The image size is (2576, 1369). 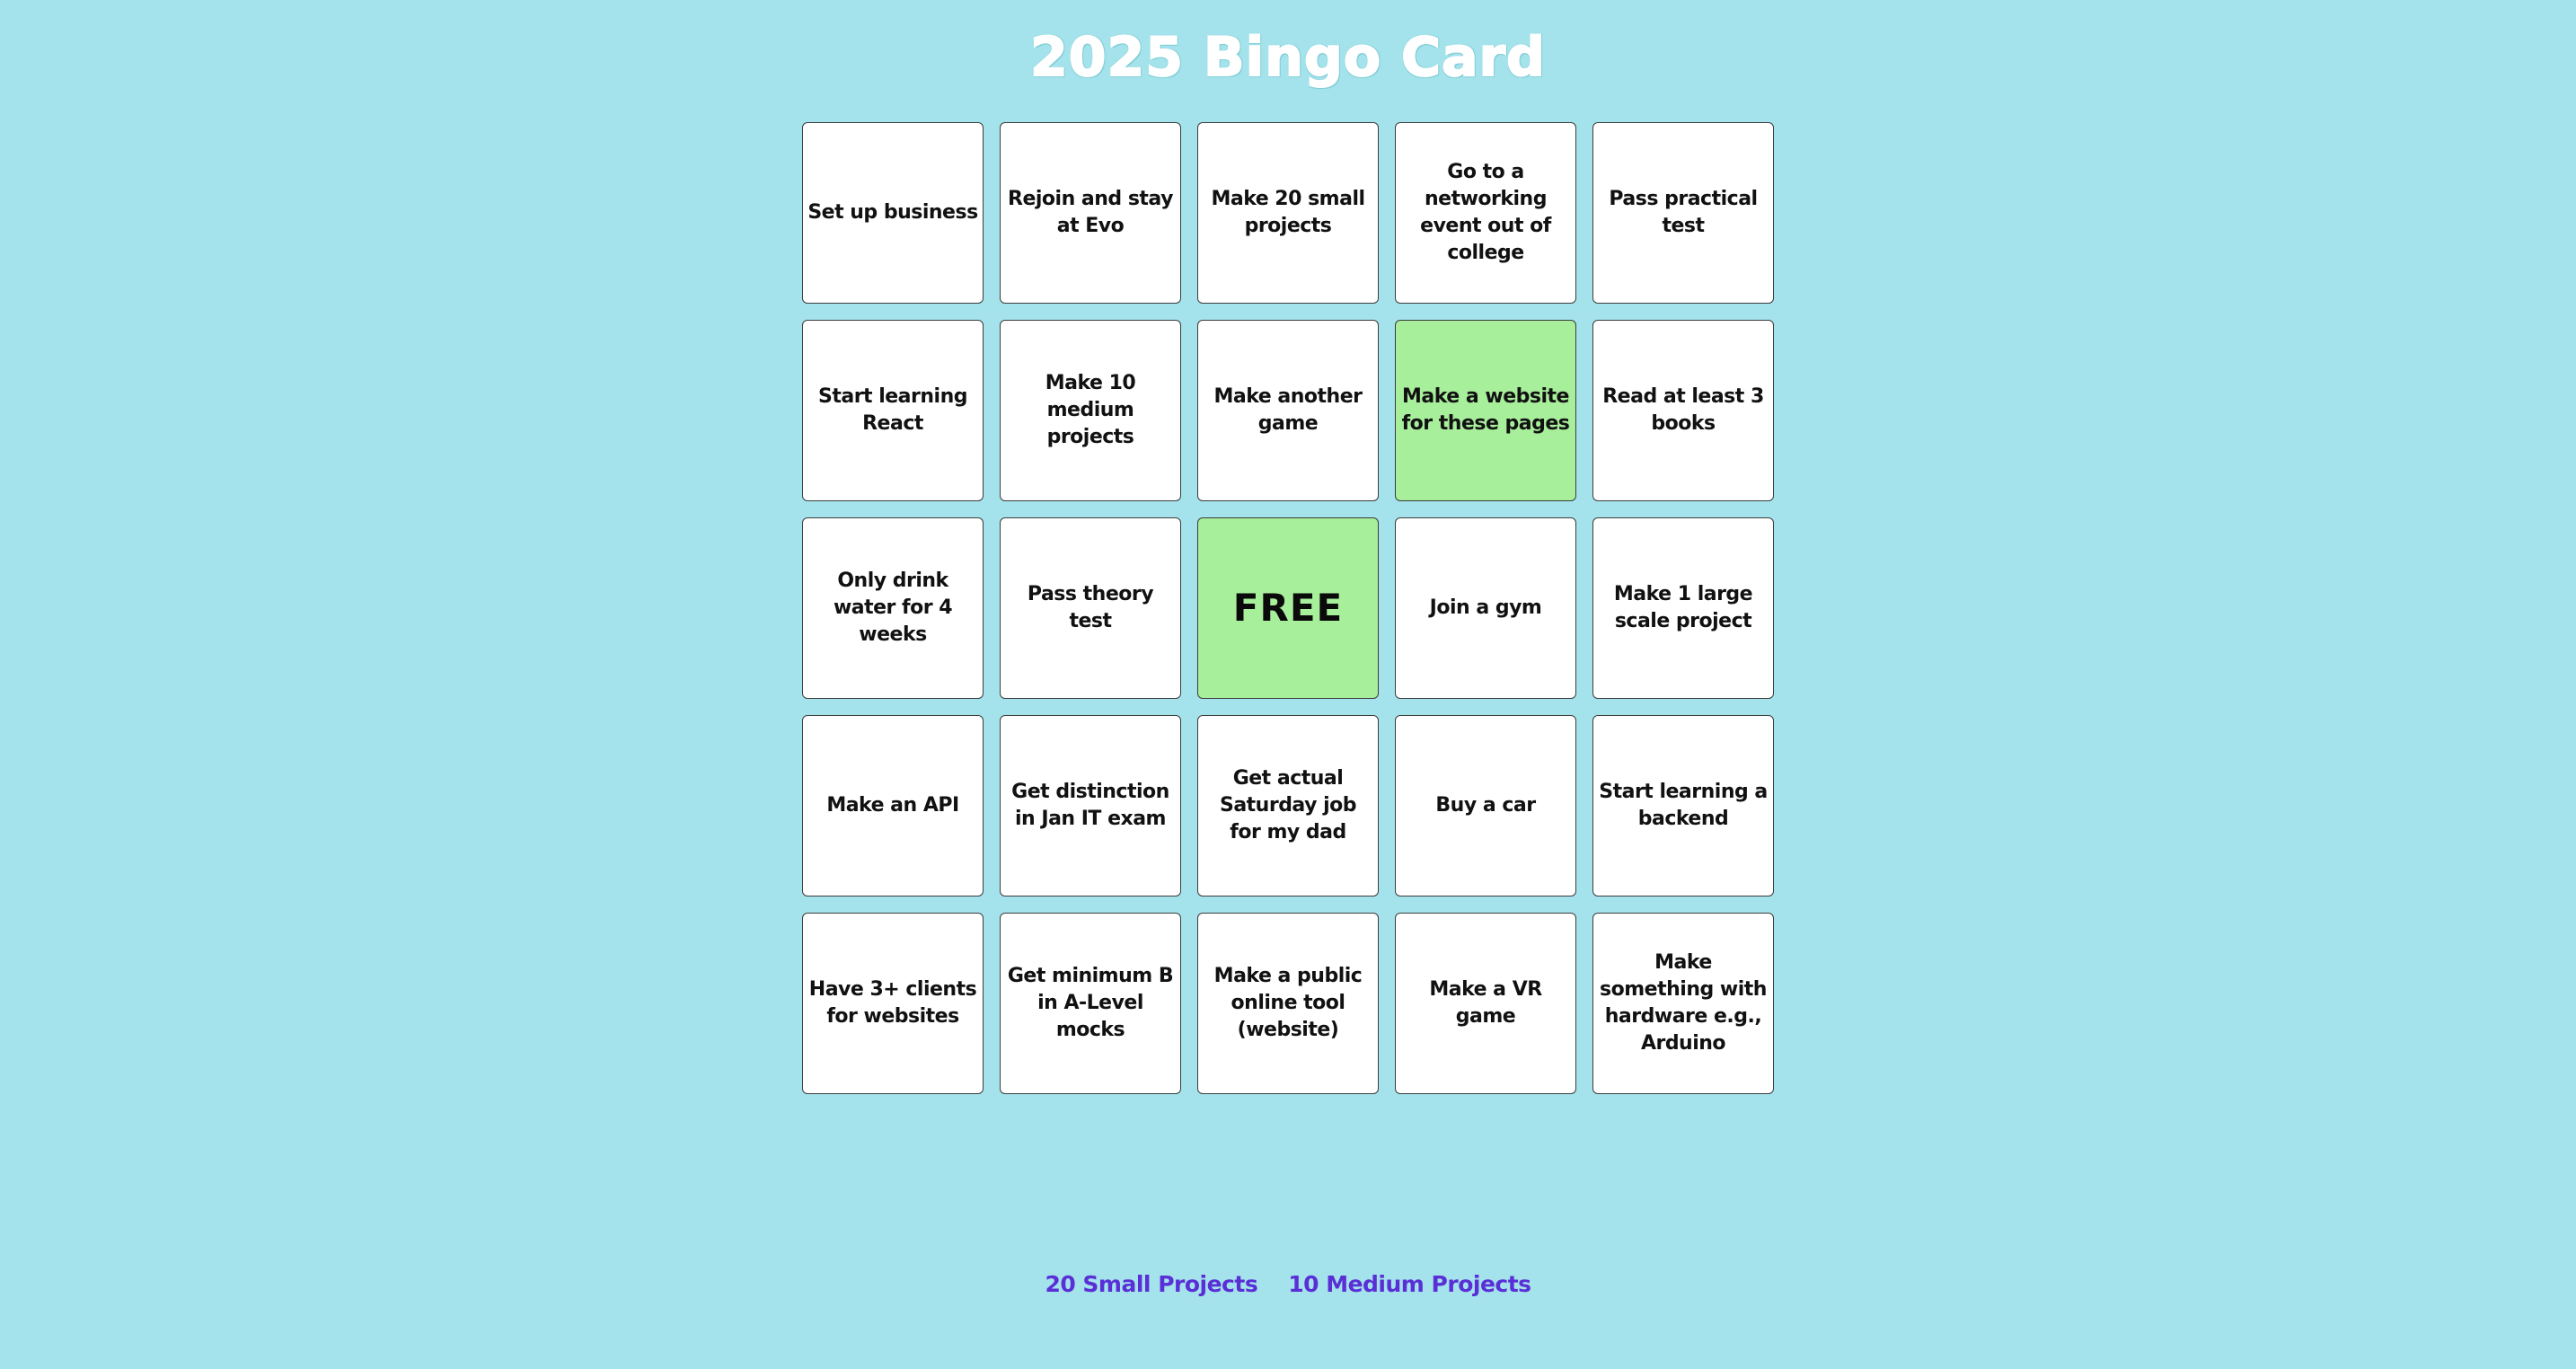 I want to click on bingo-cell-label: Pass theory test, so click(x=1090, y=608).